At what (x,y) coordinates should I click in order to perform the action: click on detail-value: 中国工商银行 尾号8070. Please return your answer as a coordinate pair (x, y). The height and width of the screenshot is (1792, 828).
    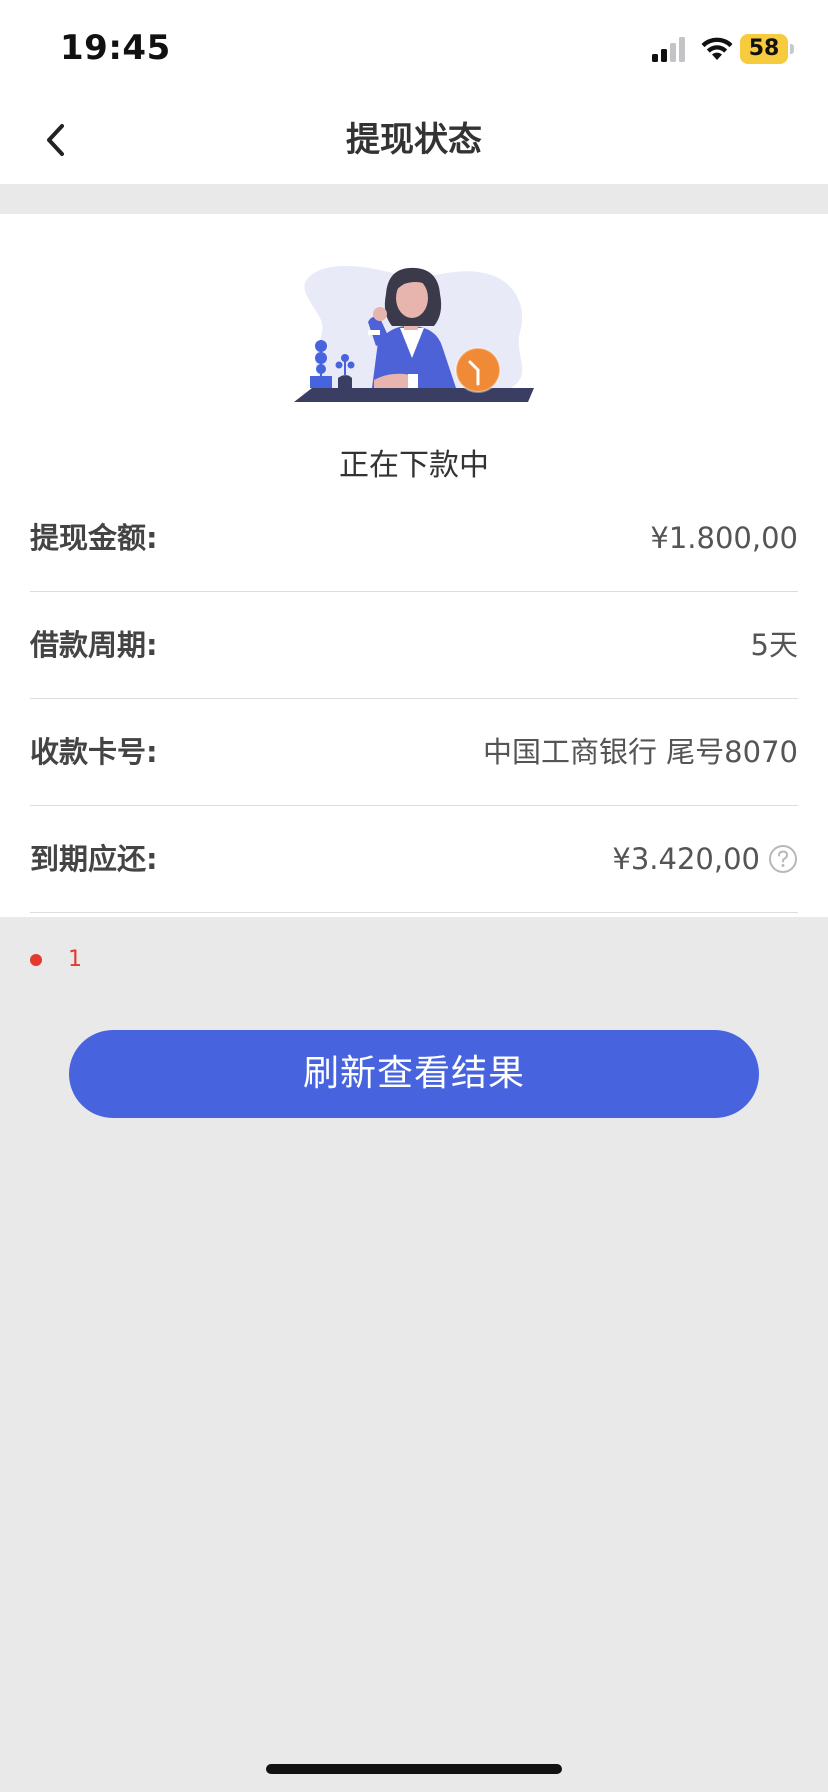
    Looking at the image, I should click on (640, 752).